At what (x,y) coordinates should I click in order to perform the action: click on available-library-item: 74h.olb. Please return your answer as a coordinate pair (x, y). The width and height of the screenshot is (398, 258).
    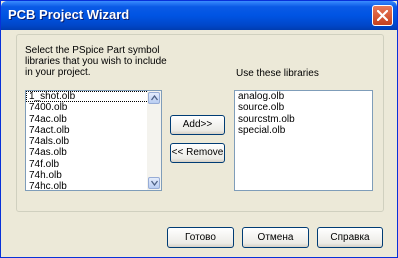
    Looking at the image, I should click on (93, 175).